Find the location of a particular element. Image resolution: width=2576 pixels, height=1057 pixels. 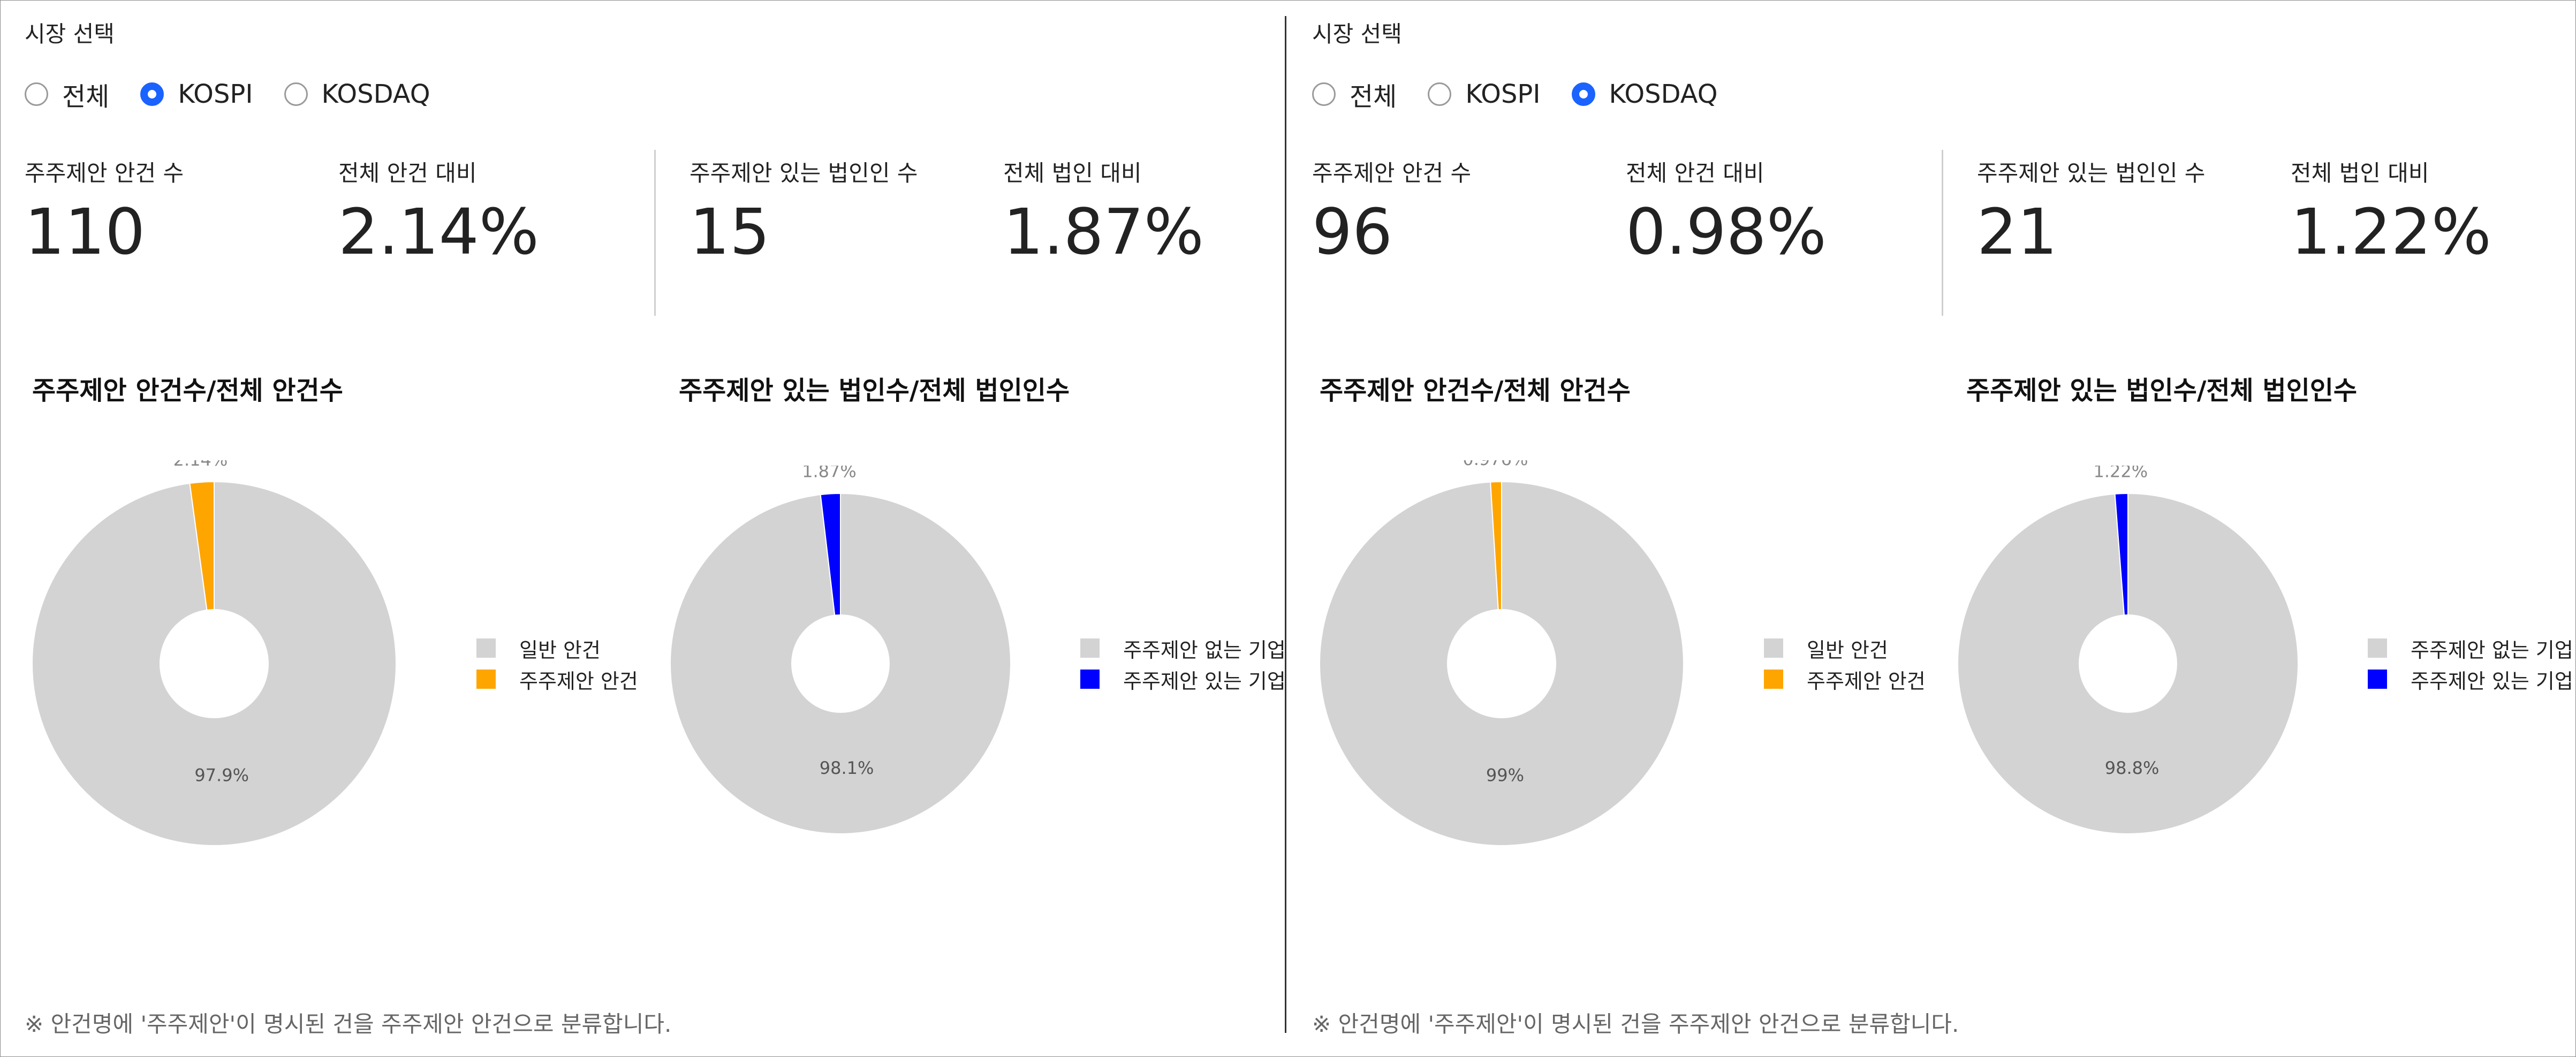

metric-value: 1.87% is located at coordinates (1103, 232).